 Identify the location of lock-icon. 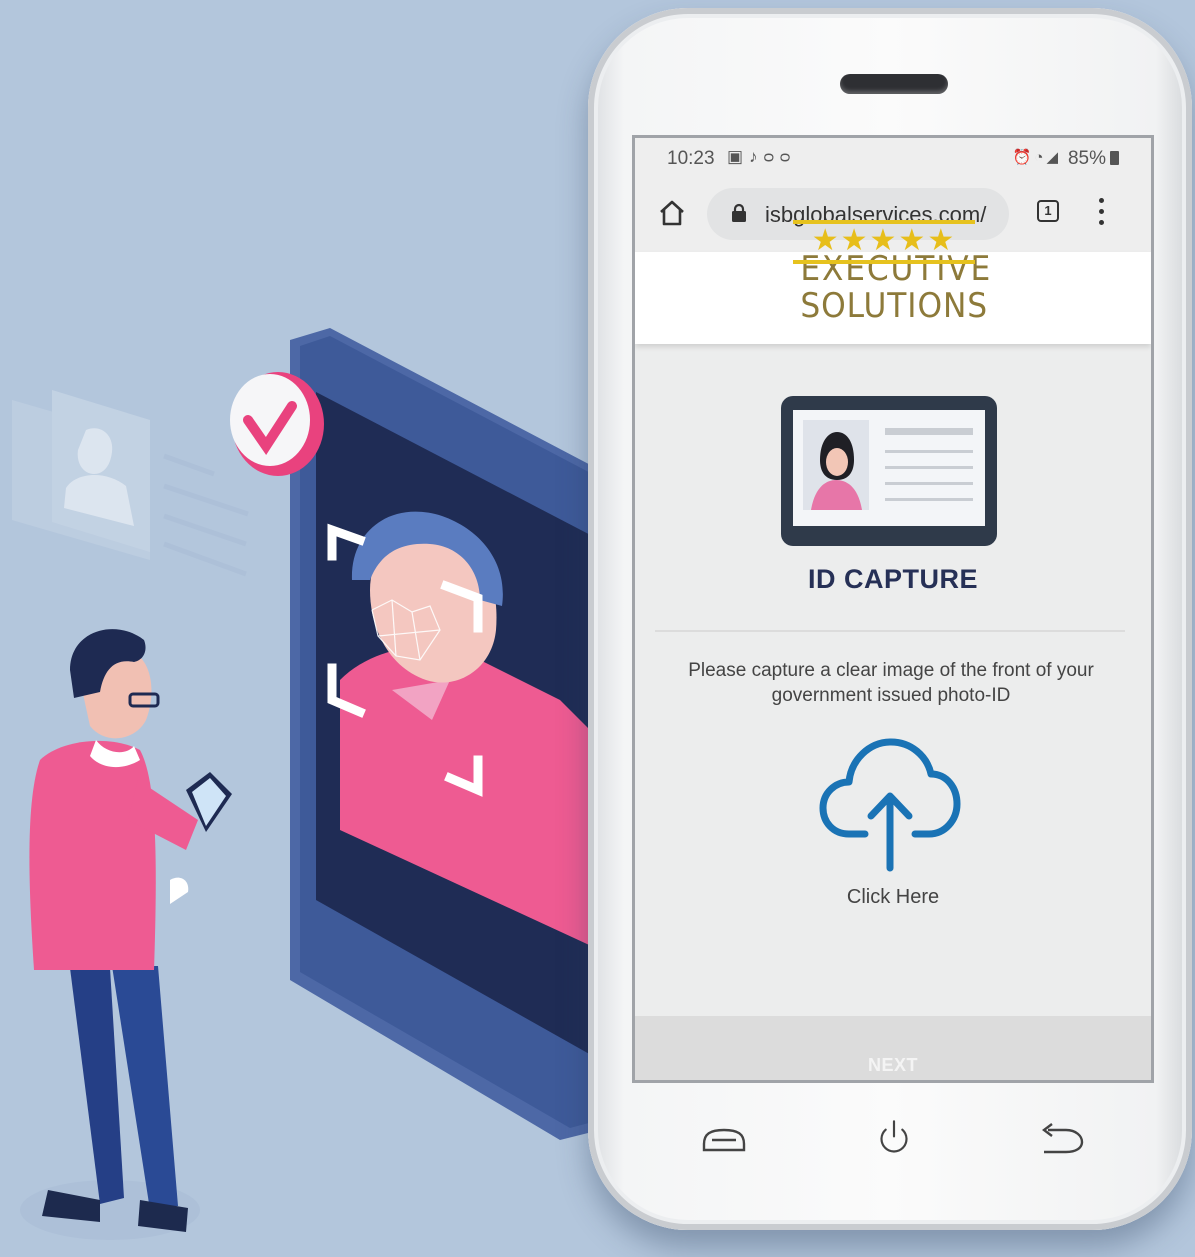
(739, 212).